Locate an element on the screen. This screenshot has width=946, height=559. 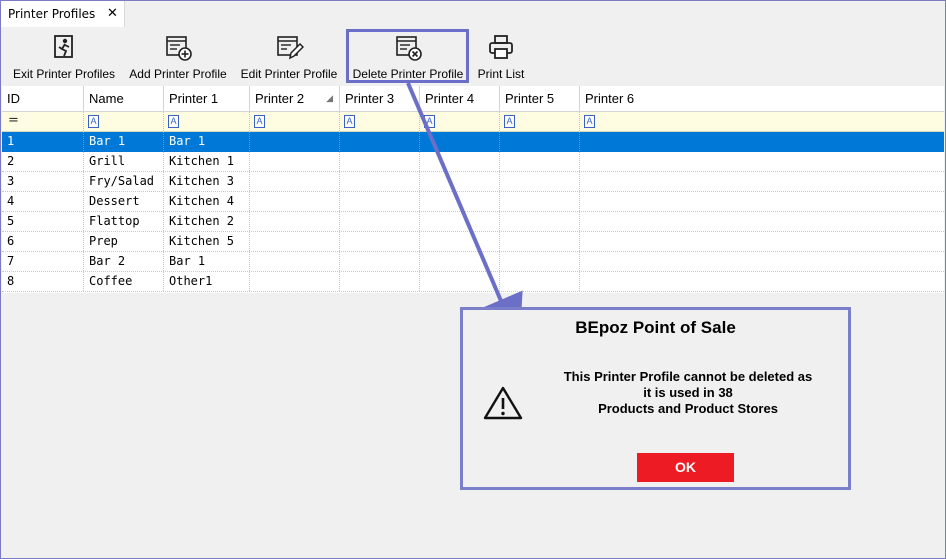
tab-printer-profiles: Printer Profiles ✕ is located at coordinates (63, 14).